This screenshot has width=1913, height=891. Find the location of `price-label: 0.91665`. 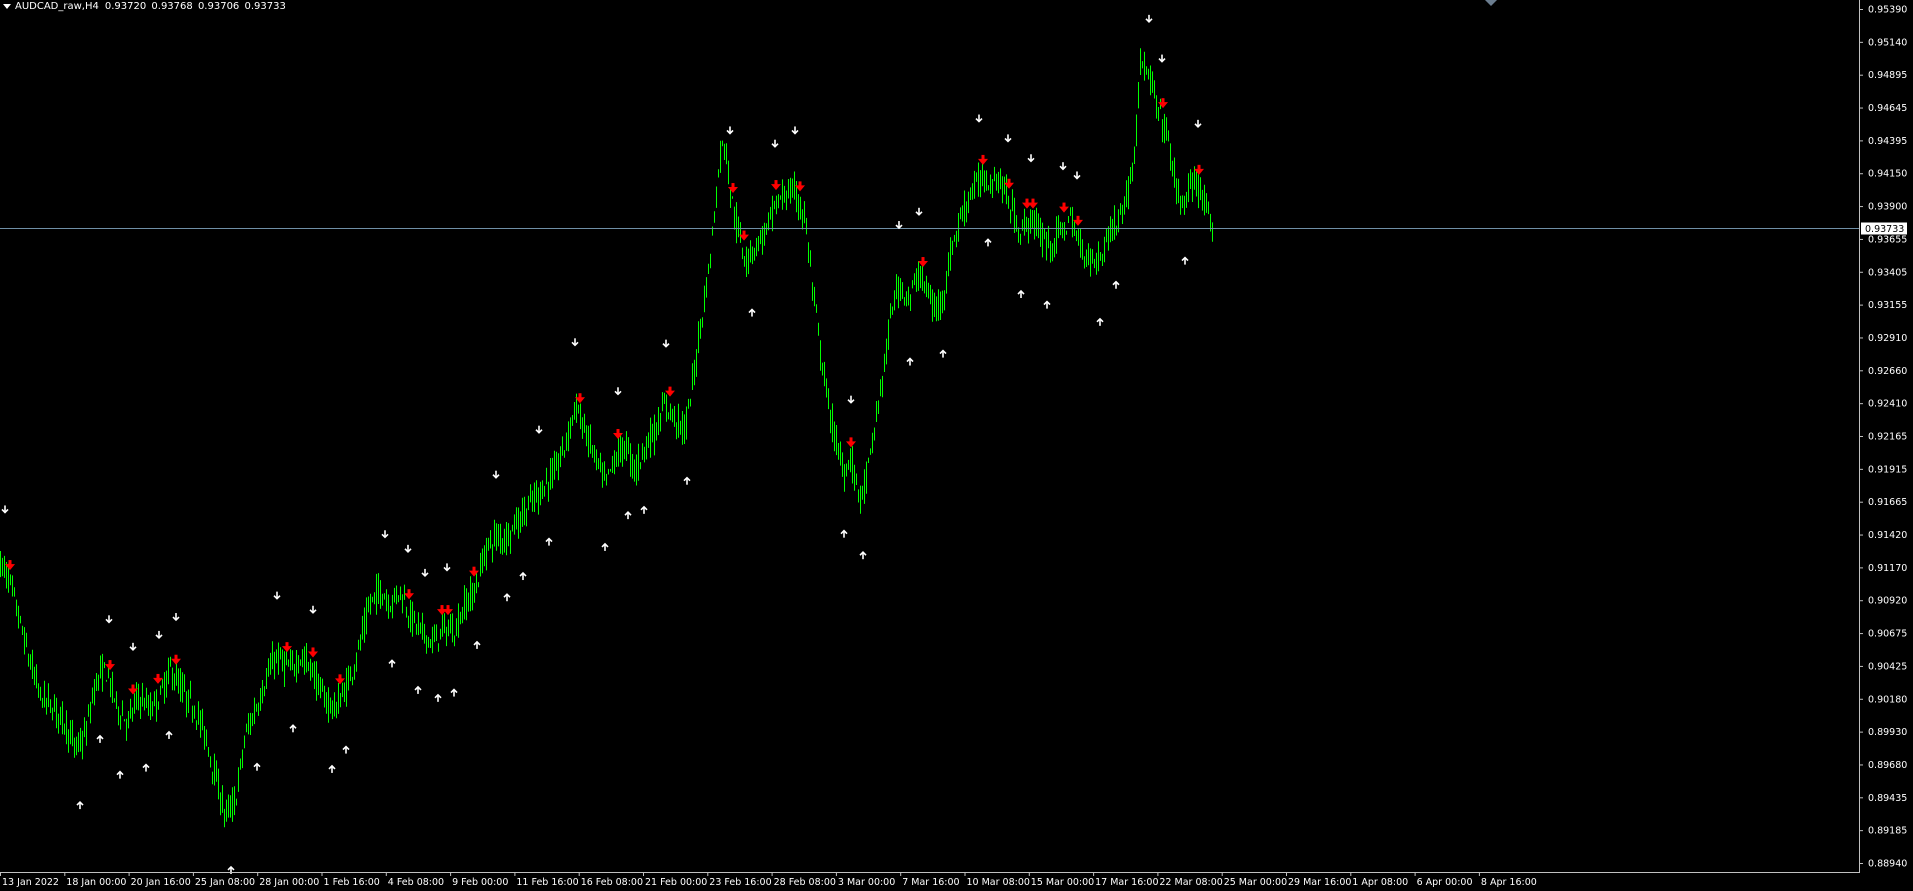

price-label: 0.91665 is located at coordinates (1887, 502).